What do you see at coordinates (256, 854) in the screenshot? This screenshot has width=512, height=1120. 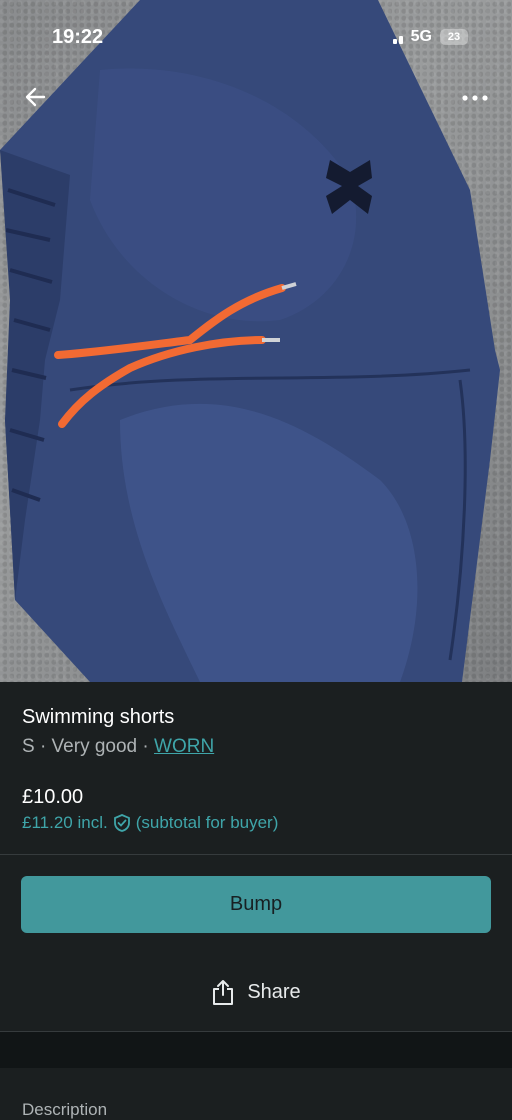 I see `divider` at bounding box center [256, 854].